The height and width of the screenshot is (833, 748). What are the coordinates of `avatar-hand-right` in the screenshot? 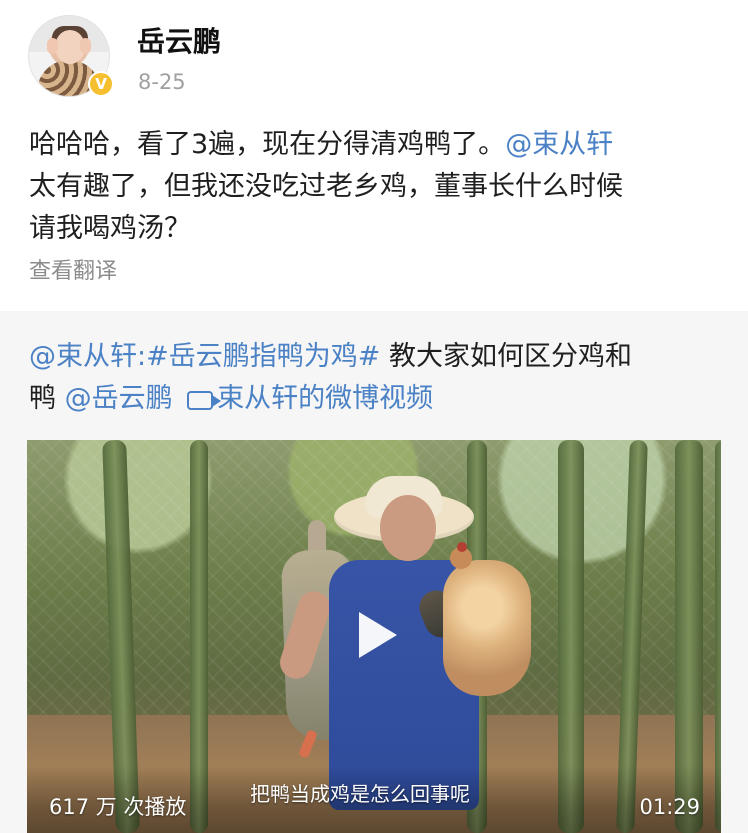 It's located at (85, 46).